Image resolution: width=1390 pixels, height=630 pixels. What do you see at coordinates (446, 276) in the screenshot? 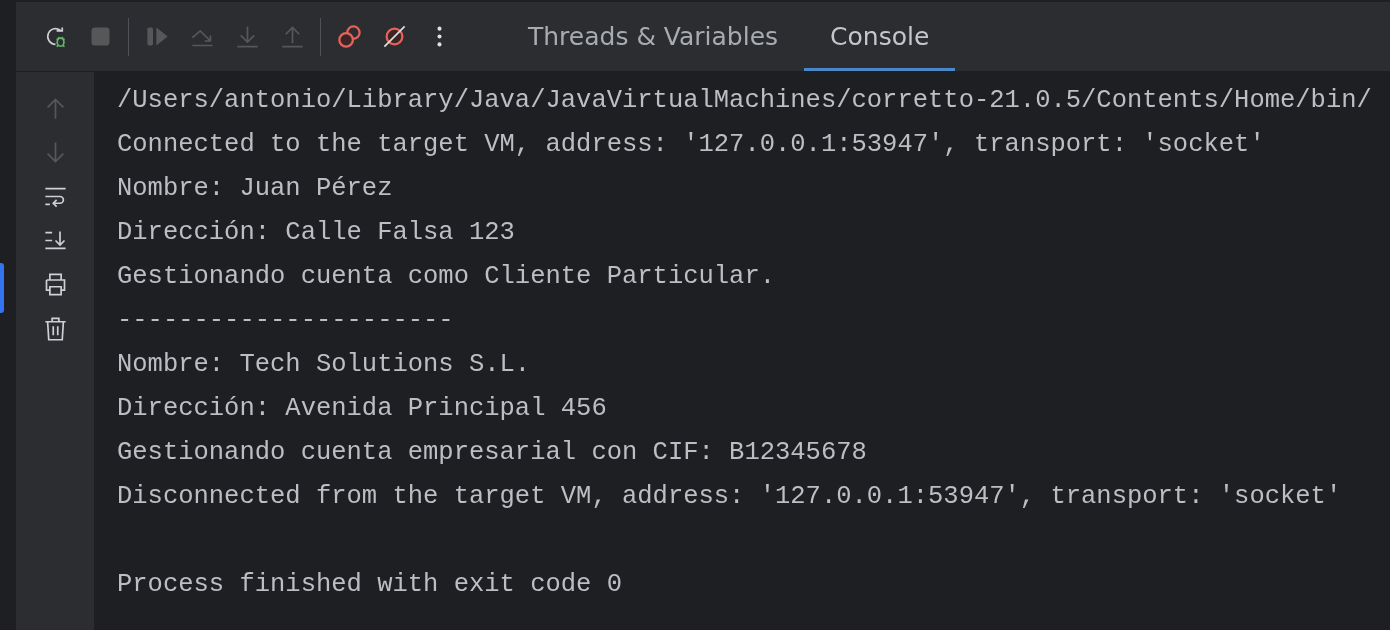
I see `console-line: Gestionando cuenta como Cliente Particular.` at bounding box center [446, 276].